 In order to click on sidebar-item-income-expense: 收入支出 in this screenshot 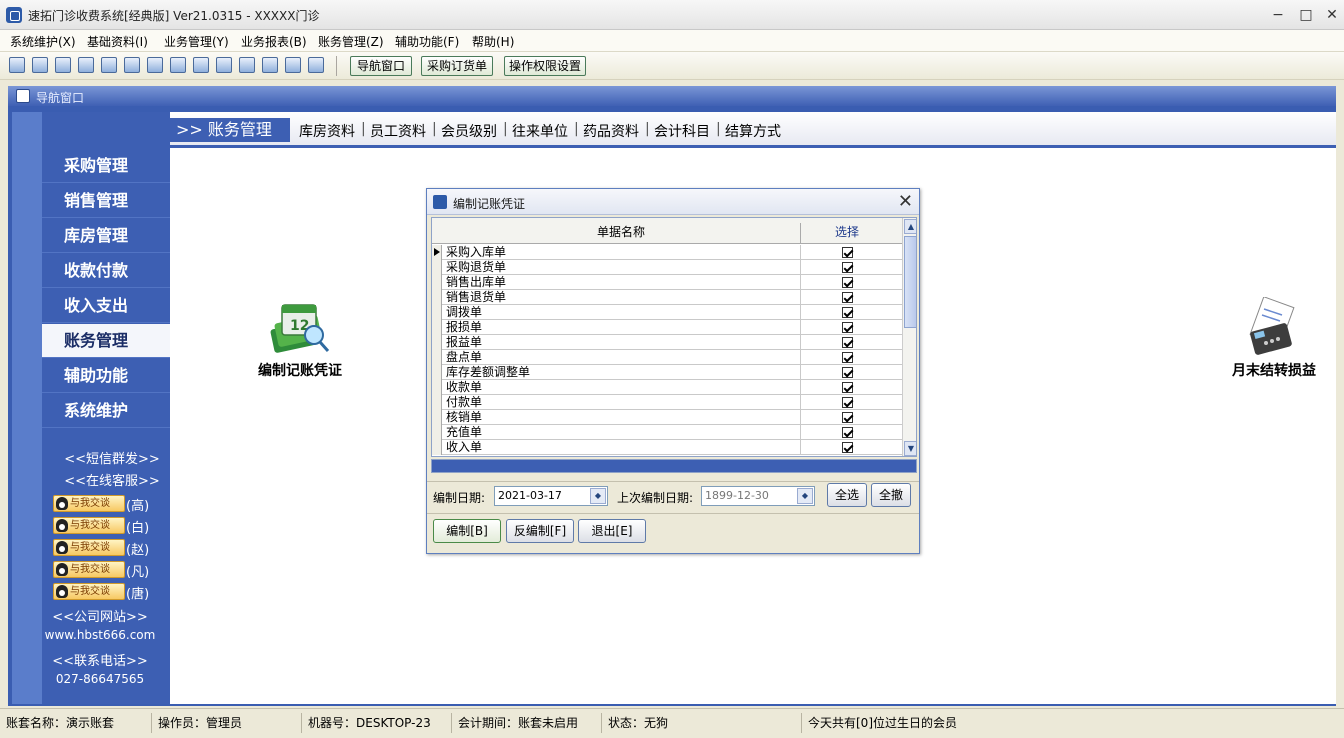, I will do `click(106, 306)`.